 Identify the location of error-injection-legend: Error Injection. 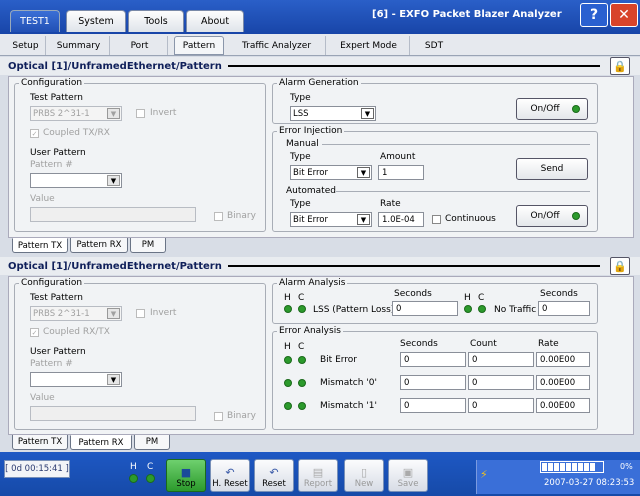
(311, 131).